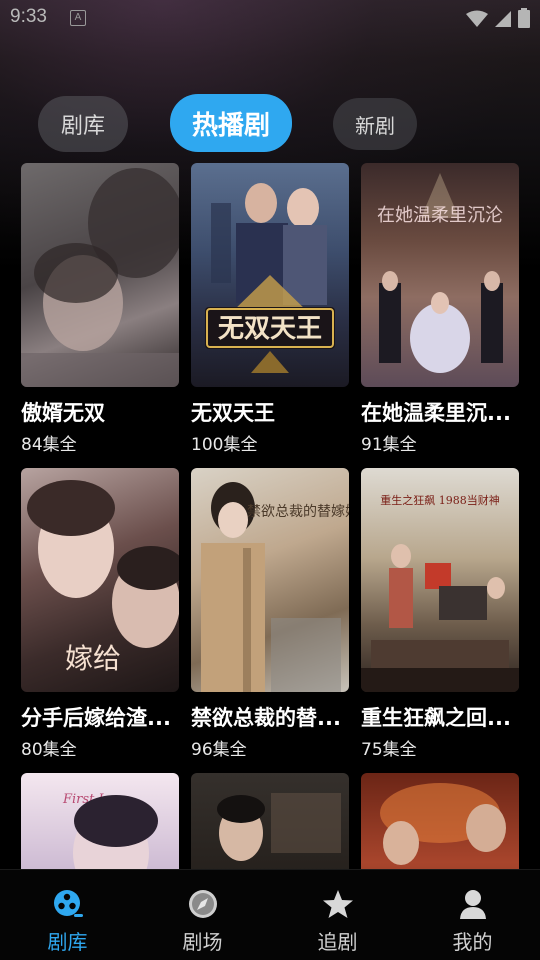 The height and width of the screenshot is (960, 540). I want to click on drama-card: 重生之狂飙 1988当财神 重生狂飙之回... 75集全, so click(440, 614).